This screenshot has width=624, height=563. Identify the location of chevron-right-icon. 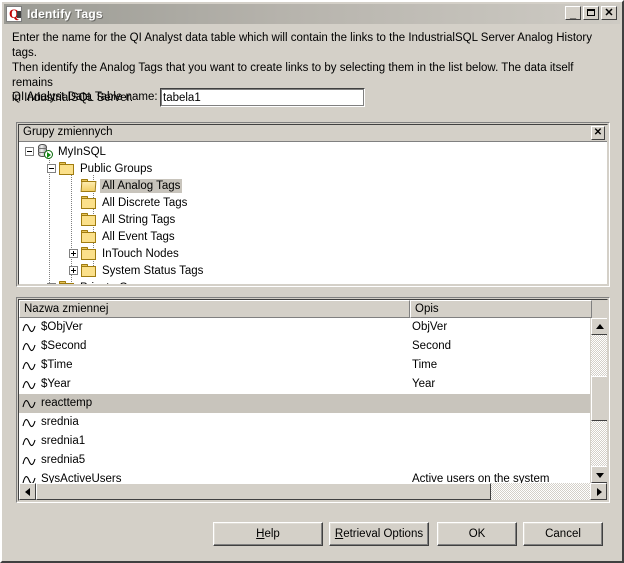
(599, 491).